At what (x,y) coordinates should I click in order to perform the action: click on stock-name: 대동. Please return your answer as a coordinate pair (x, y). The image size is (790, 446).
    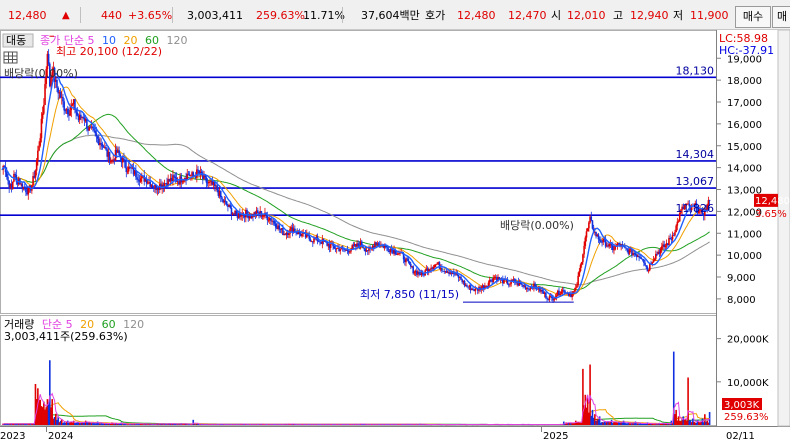
    Looking at the image, I should click on (16, 40).